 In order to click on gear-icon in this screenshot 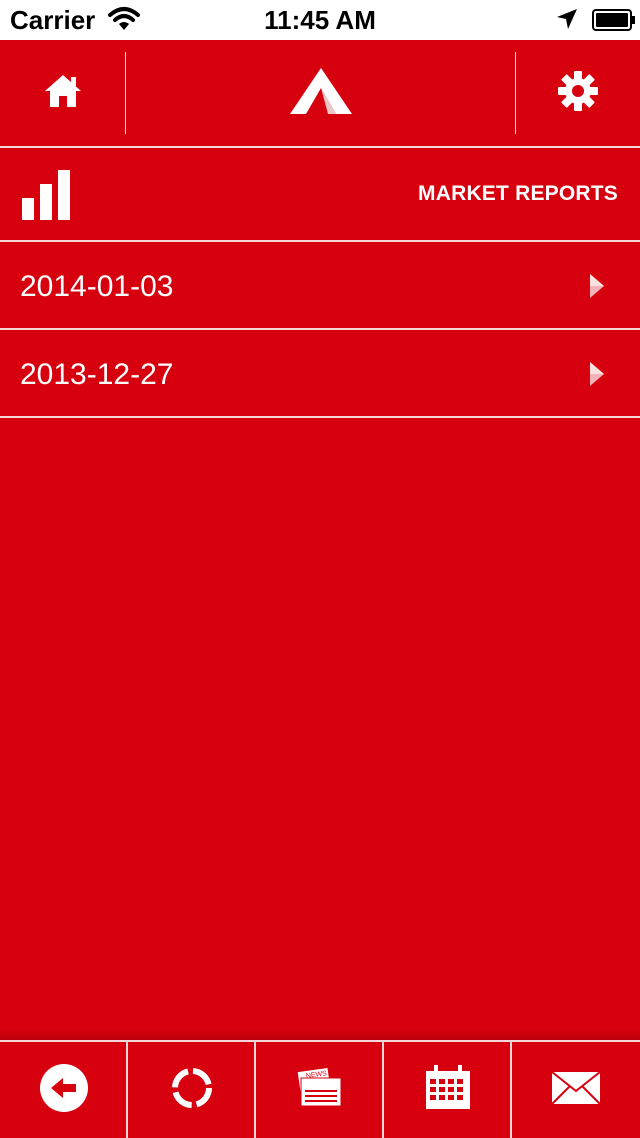, I will do `click(578, 93)`.